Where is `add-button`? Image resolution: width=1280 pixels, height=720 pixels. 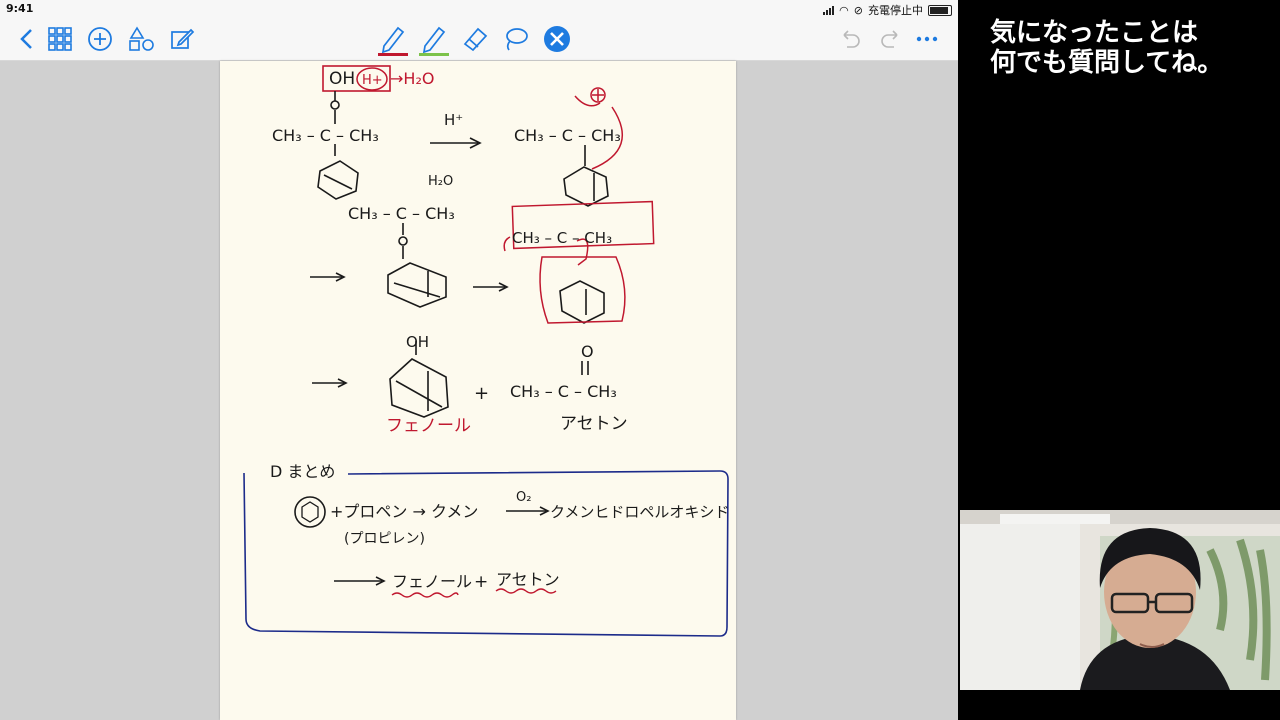 add-button is located at coordinates (100, 39).